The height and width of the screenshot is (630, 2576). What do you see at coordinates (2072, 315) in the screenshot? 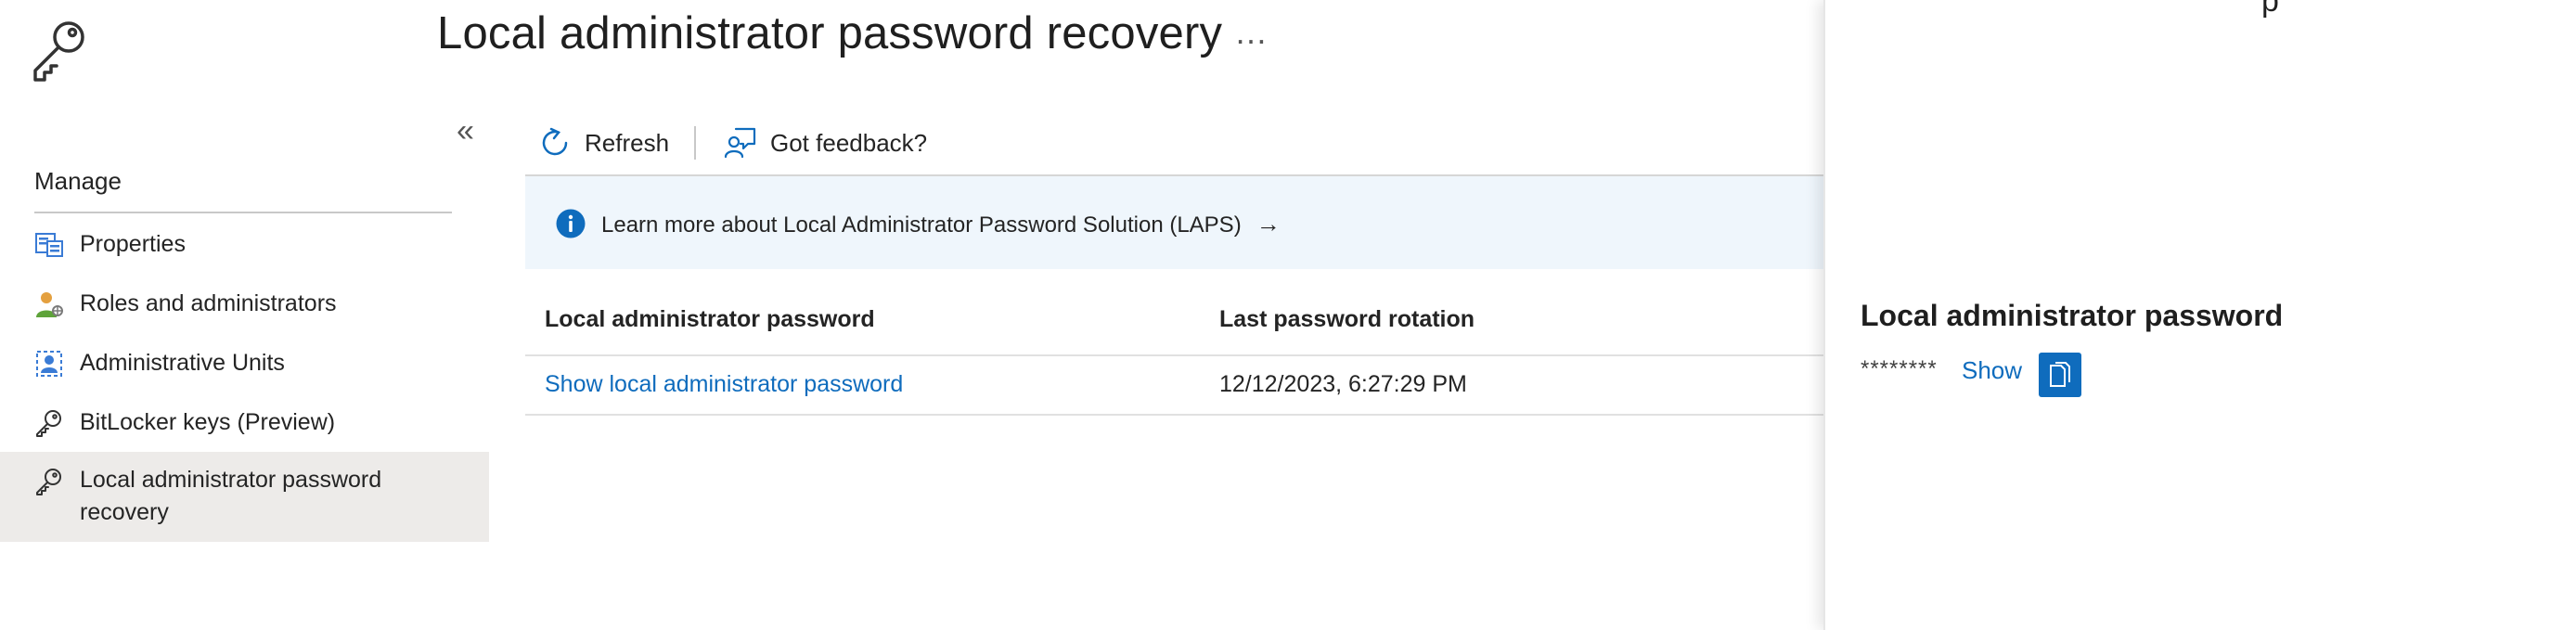
I see `panel-heading: Local administrator password` at bounding box center [2072, 315].